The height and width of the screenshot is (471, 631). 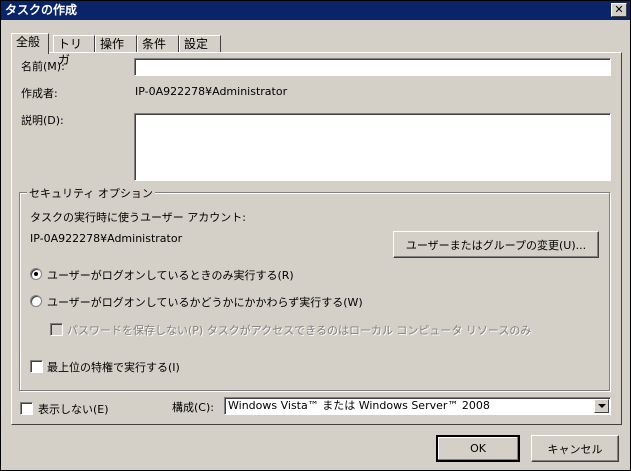 I want to click on no-password-checkbox, so click(x=56, y=329).